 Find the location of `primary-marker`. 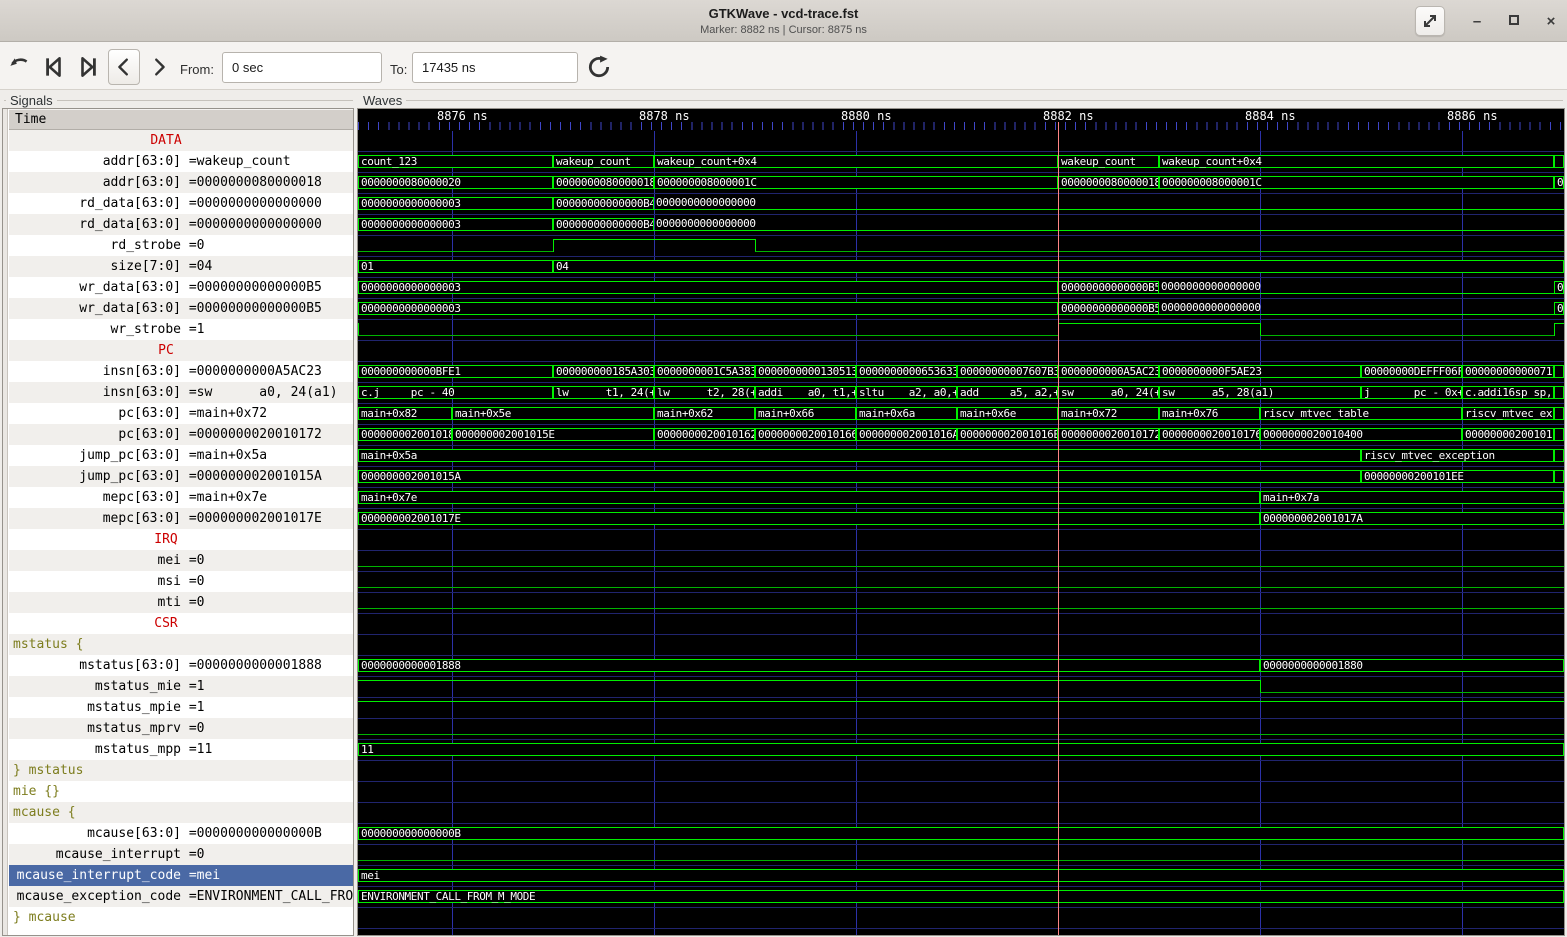

primary-marker is located at coordinates (1058, 528).